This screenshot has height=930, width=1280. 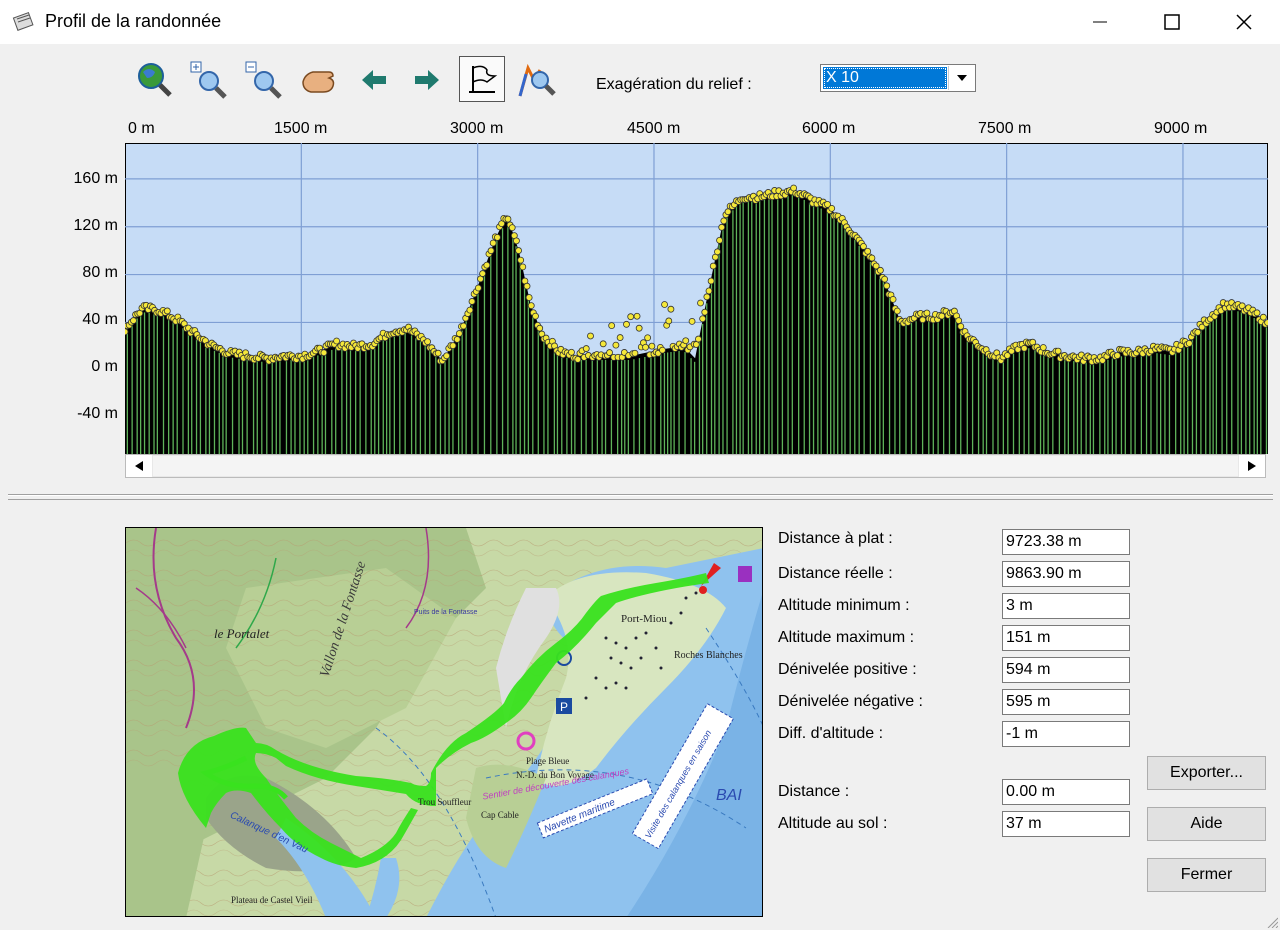 I want to click on min-altitude-field: 3 m, so click(x=1066, y=606).